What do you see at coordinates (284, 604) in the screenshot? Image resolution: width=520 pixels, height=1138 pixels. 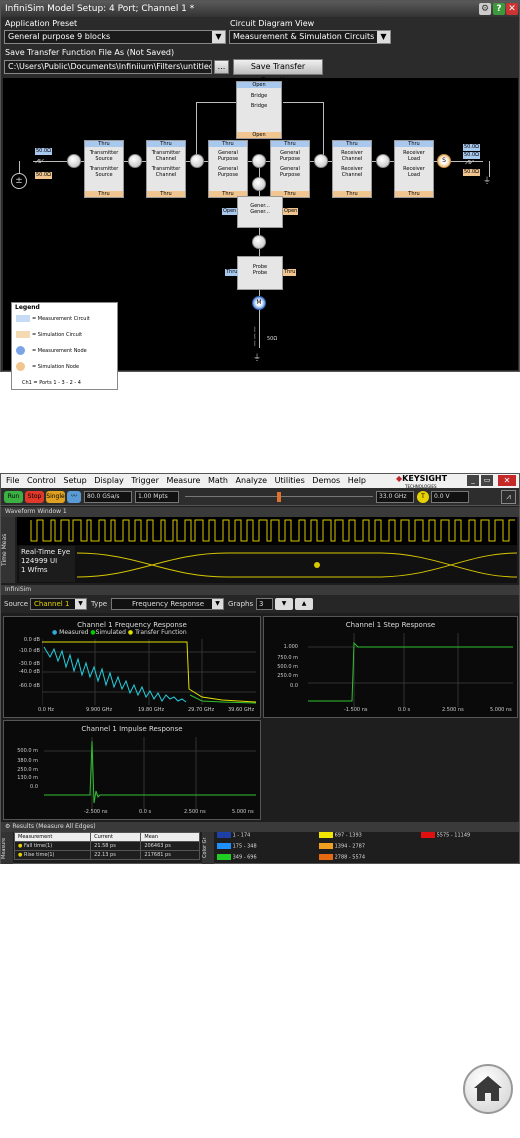 I see `graphs-decrease-button: ▼` at bounding box center [284, 604].